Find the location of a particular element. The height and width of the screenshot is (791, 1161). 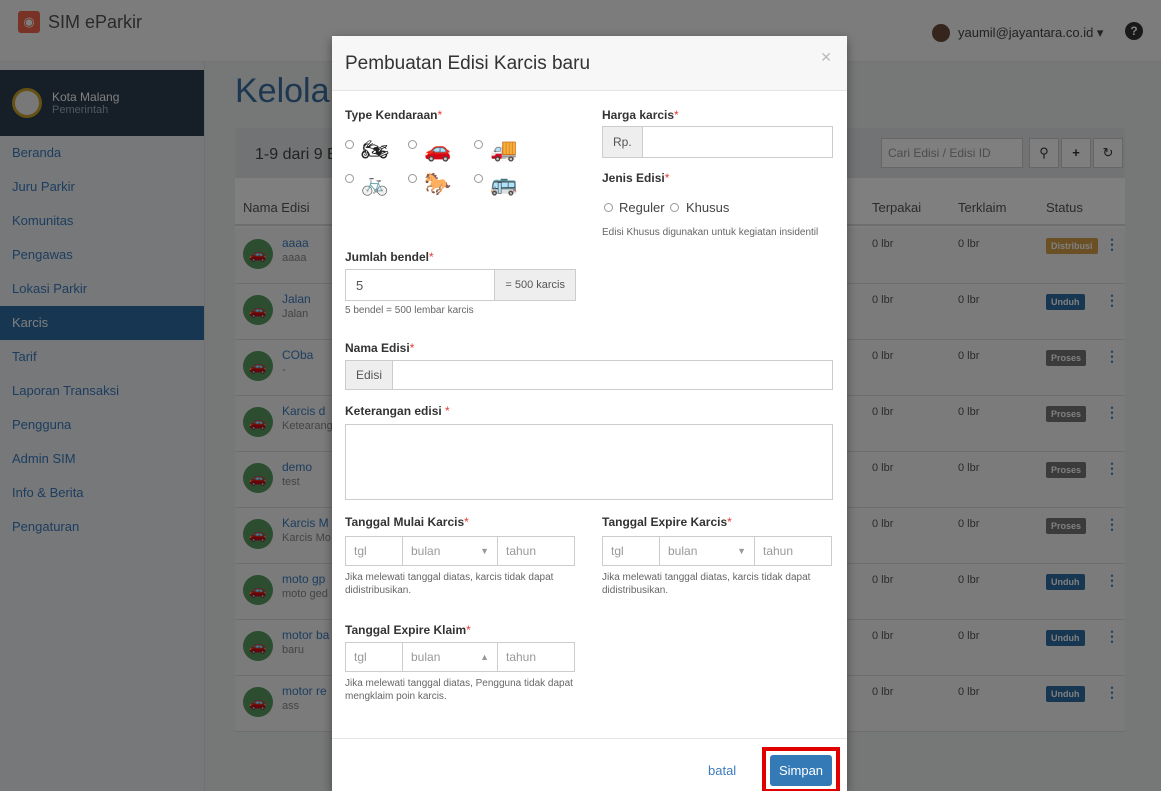

nama-edisi-input-group: Edisi is located at coordinates (589, 375).